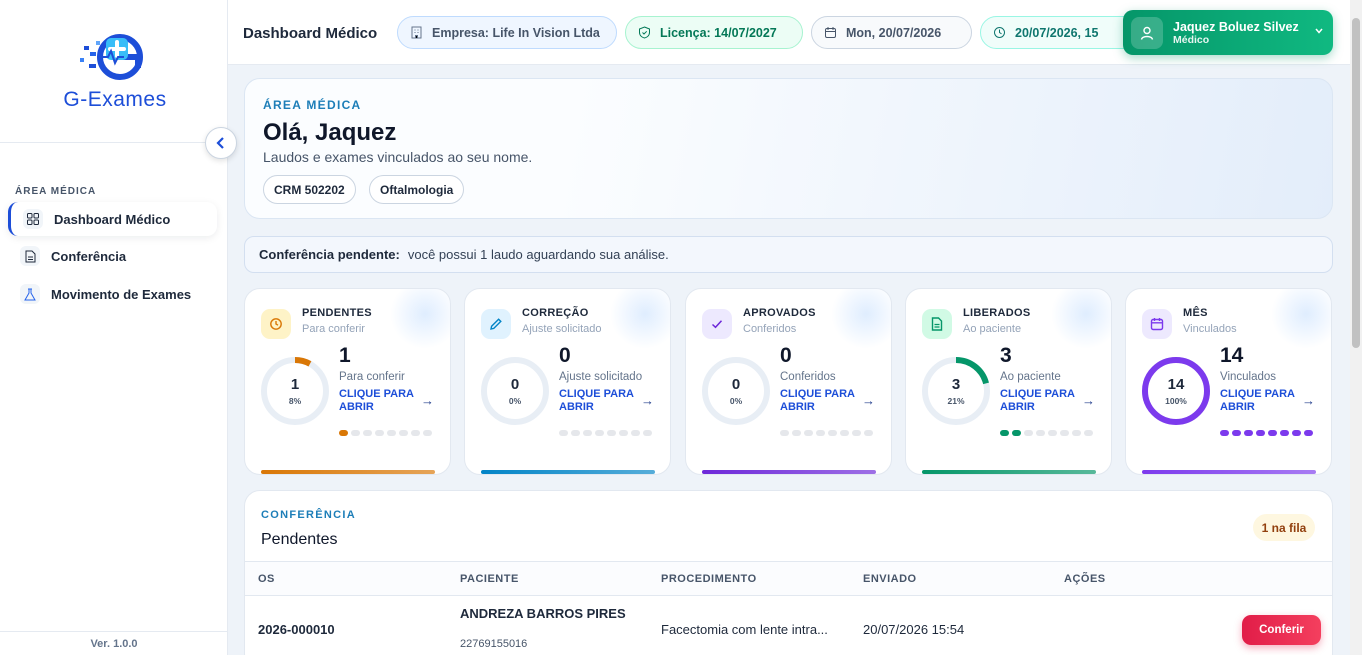 This screenshot has height=655, width=1362. Describe the element at coordinates (296, 629) in the screenshot. I see `cell-os: 2026-000010` at that location.